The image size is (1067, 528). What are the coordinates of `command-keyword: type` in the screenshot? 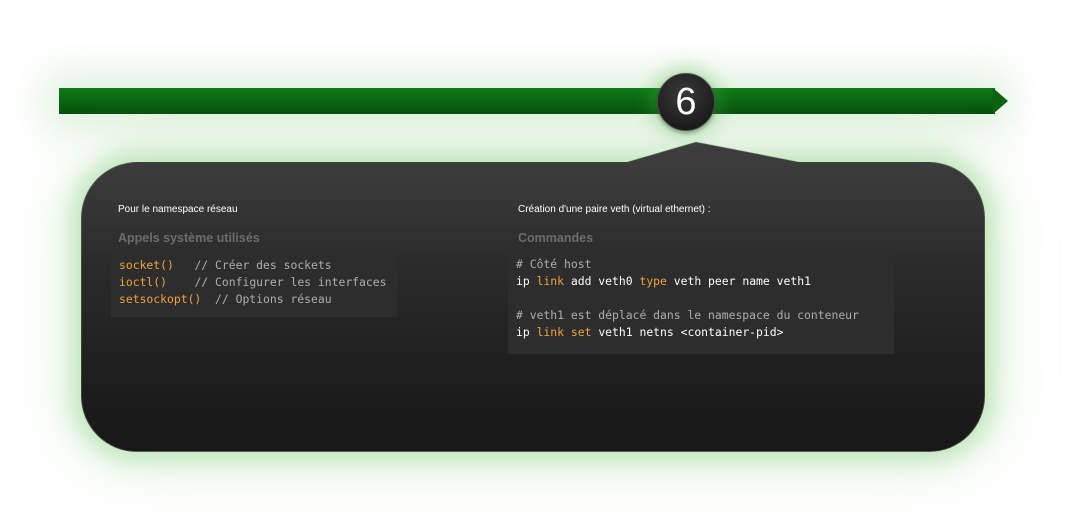 It's located at (653, 281).